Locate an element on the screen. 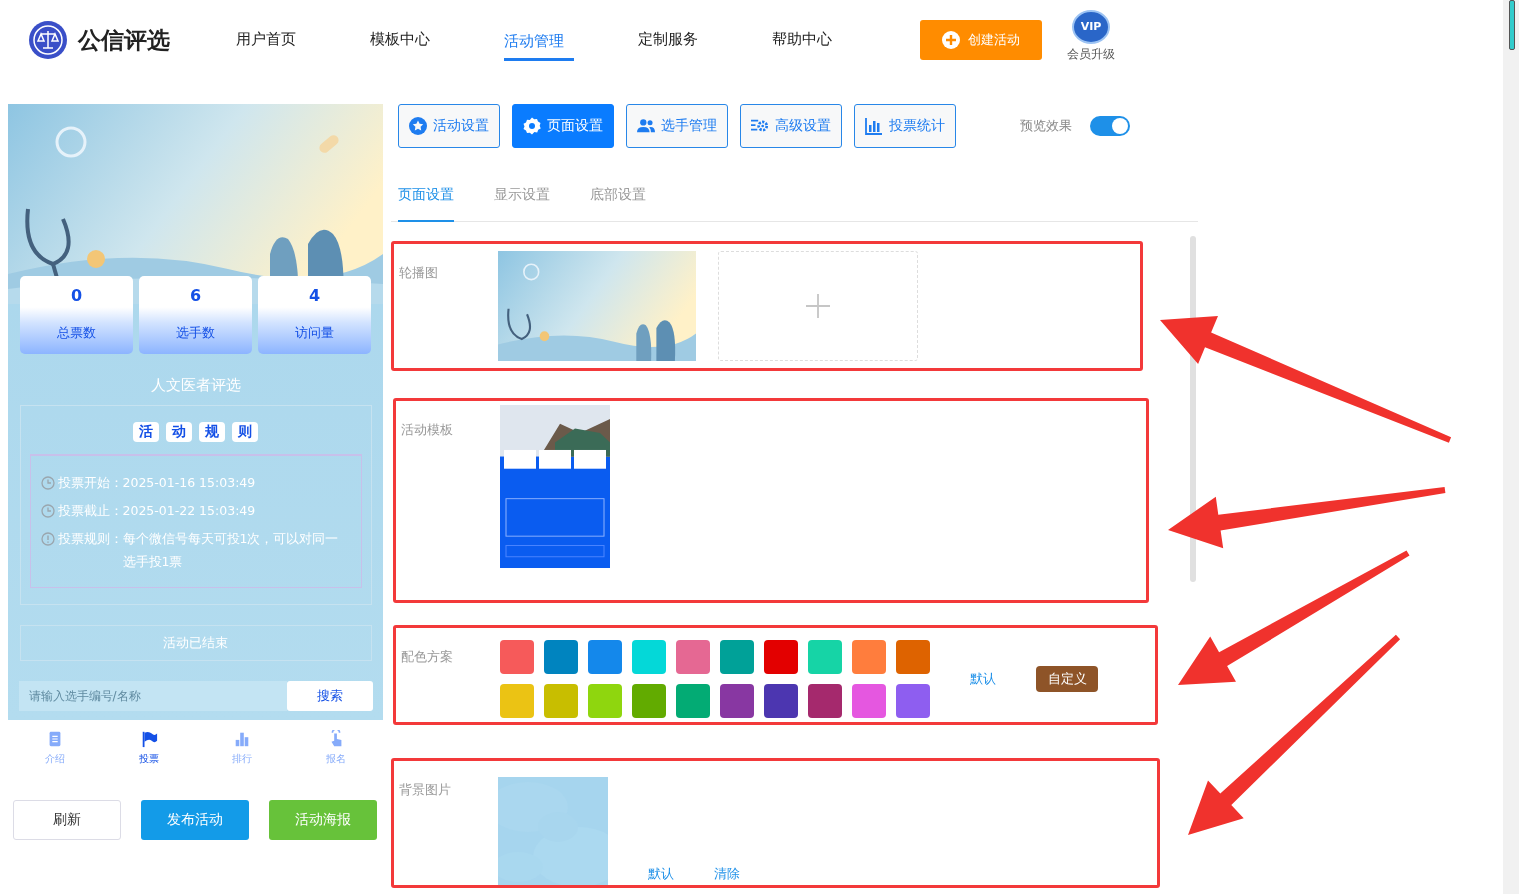 Image resolution: width=1519 pixels, height=894 pixels. field-label: 活动模板 is located at coordinates (427, 430).